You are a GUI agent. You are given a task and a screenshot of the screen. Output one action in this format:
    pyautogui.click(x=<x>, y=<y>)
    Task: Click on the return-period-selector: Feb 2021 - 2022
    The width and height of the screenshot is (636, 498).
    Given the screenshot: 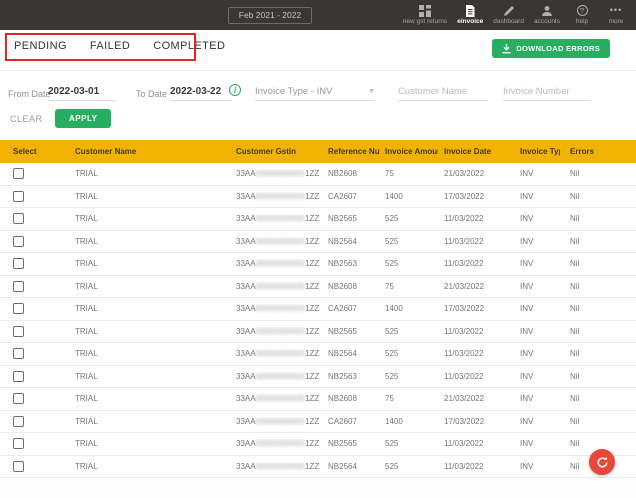 What is the action you would take?
    pyautogui.click(x=270, y=15)
    